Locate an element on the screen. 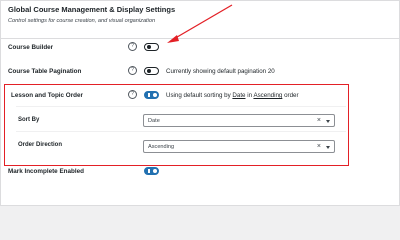 The width and height of the screenshot is (400, 240). annotation-arrow-icon is located at coordinates (200, 23).